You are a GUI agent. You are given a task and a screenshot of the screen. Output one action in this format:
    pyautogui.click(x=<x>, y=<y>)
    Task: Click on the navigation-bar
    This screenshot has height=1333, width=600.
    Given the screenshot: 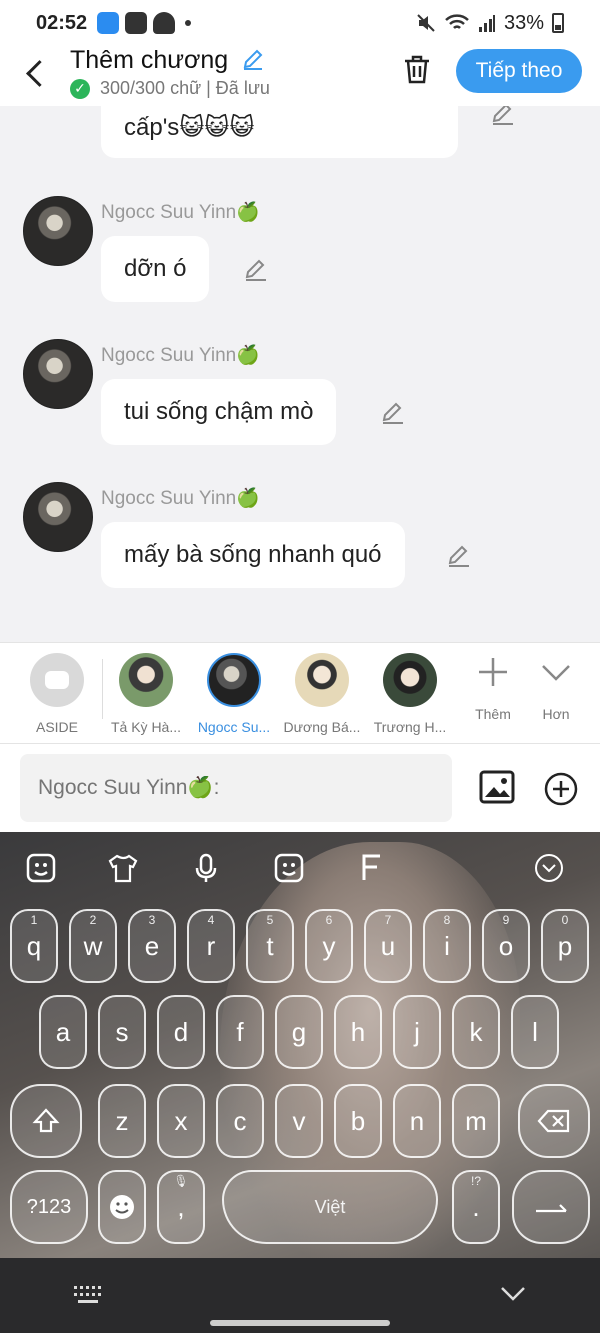 What is the action you would take?
    pyautogui.click(x=300, y=1295)
    